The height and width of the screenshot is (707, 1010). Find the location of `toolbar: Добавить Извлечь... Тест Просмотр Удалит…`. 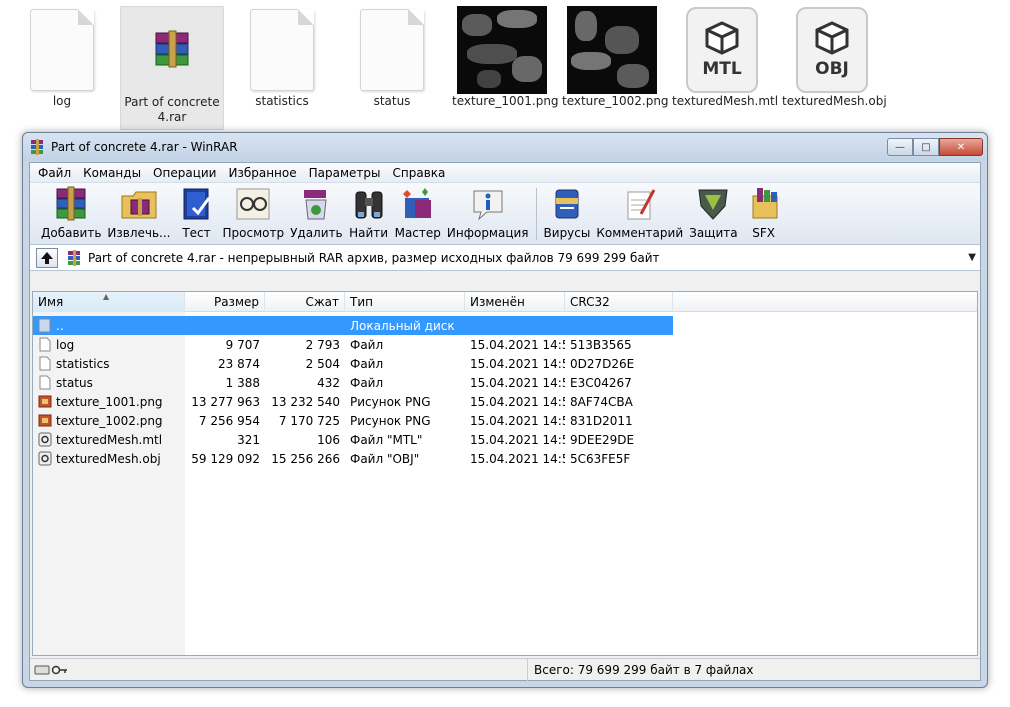

toolbar: Добавить Извлечь... Тест Просмотр Удалит… is located at coordinates (505, 214).